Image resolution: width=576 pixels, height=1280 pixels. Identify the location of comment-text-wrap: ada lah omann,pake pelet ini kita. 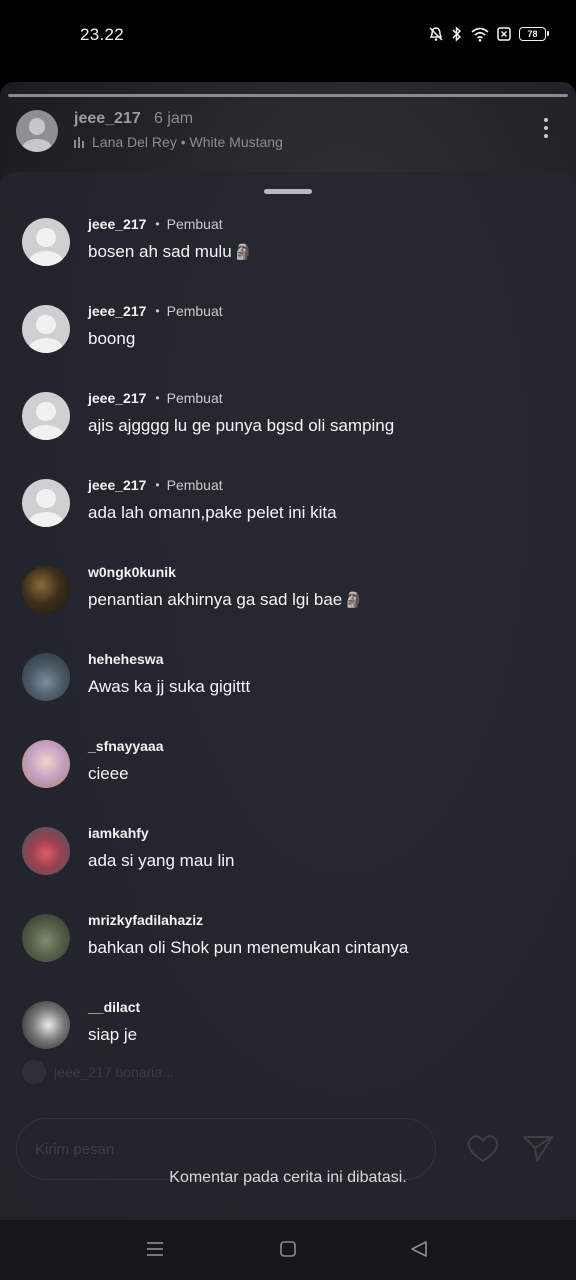
(212, 513).